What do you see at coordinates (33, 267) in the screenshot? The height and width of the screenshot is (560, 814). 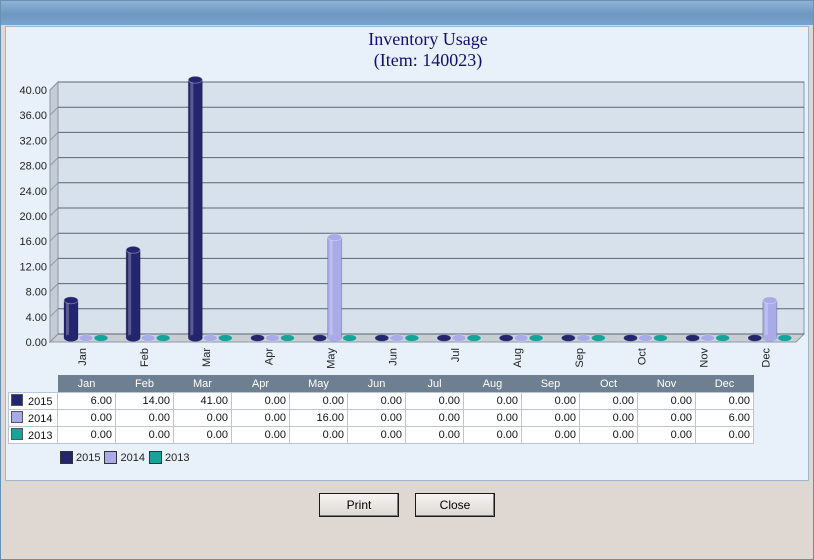 I see `y-tick-label: 12.00` at bounding box center [33, 267].